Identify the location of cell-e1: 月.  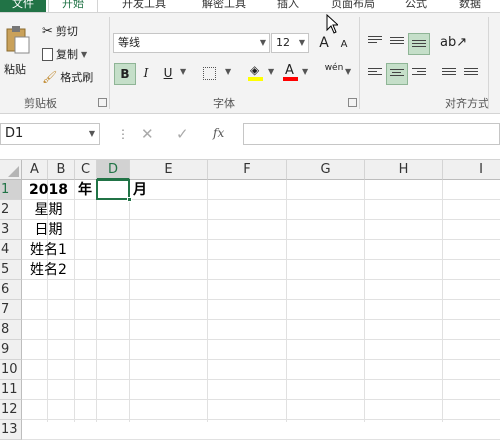
(140, 190).